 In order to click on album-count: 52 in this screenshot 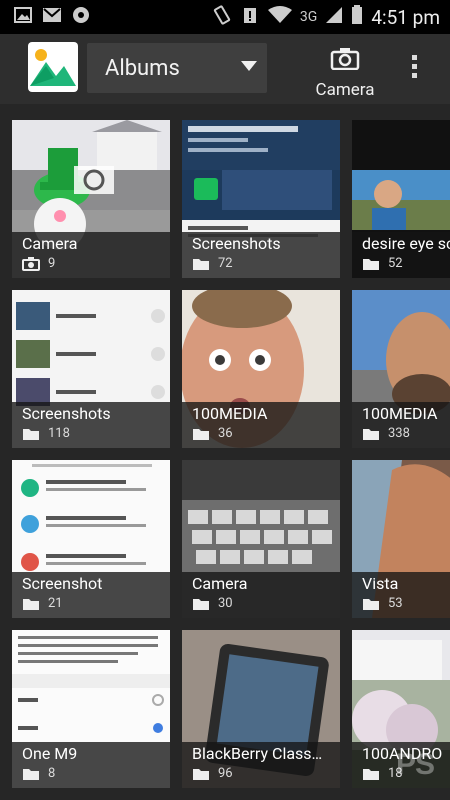, I will do `click(395, 263)`.